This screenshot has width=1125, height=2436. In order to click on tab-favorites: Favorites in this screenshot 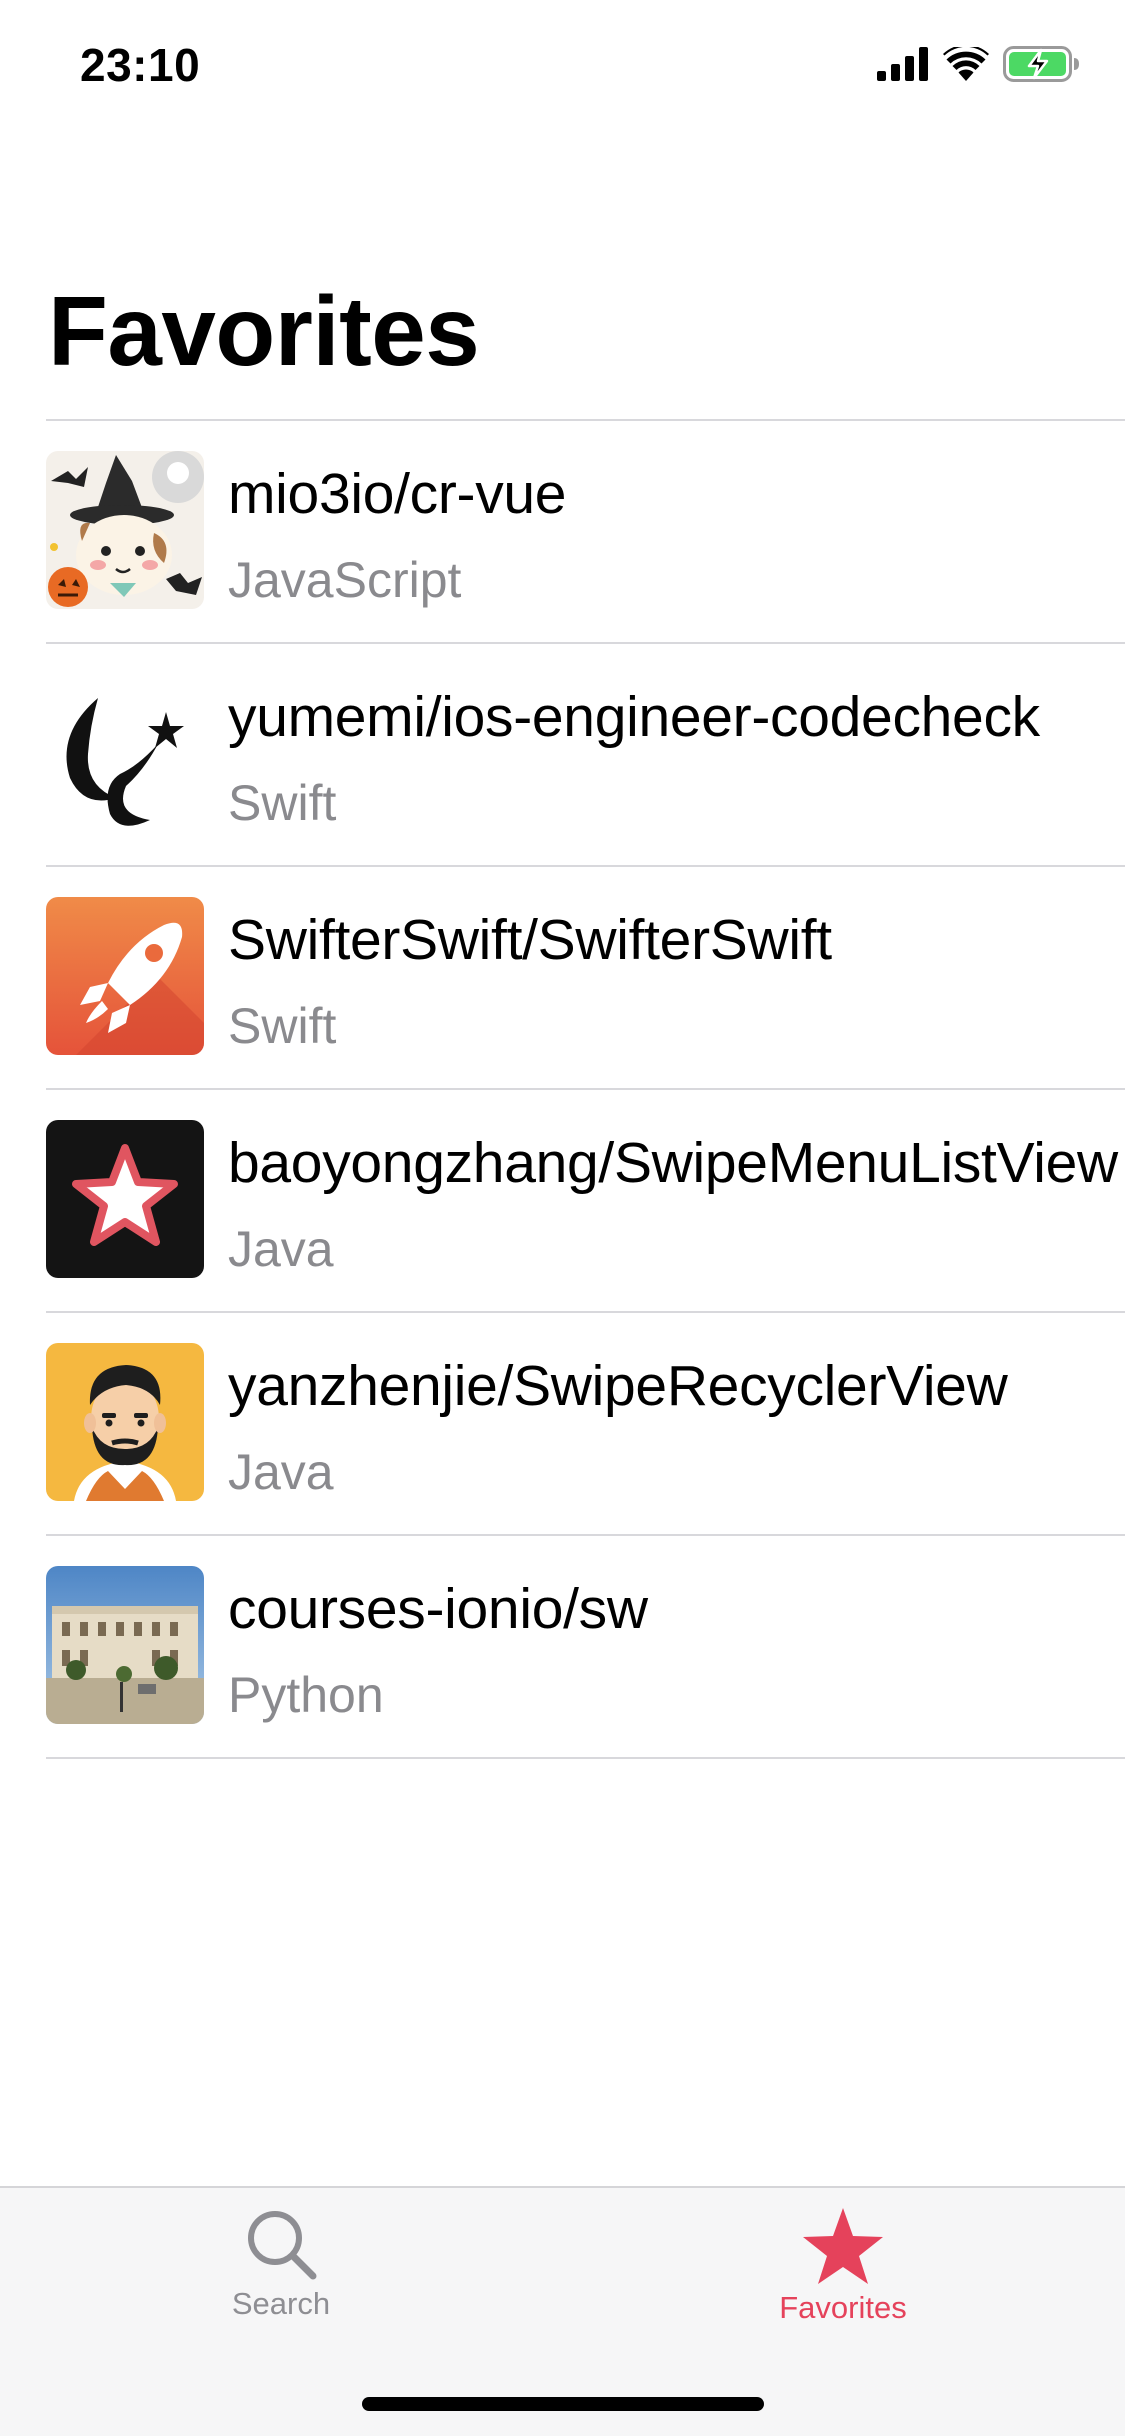, I will do `click(843, 2266)`.